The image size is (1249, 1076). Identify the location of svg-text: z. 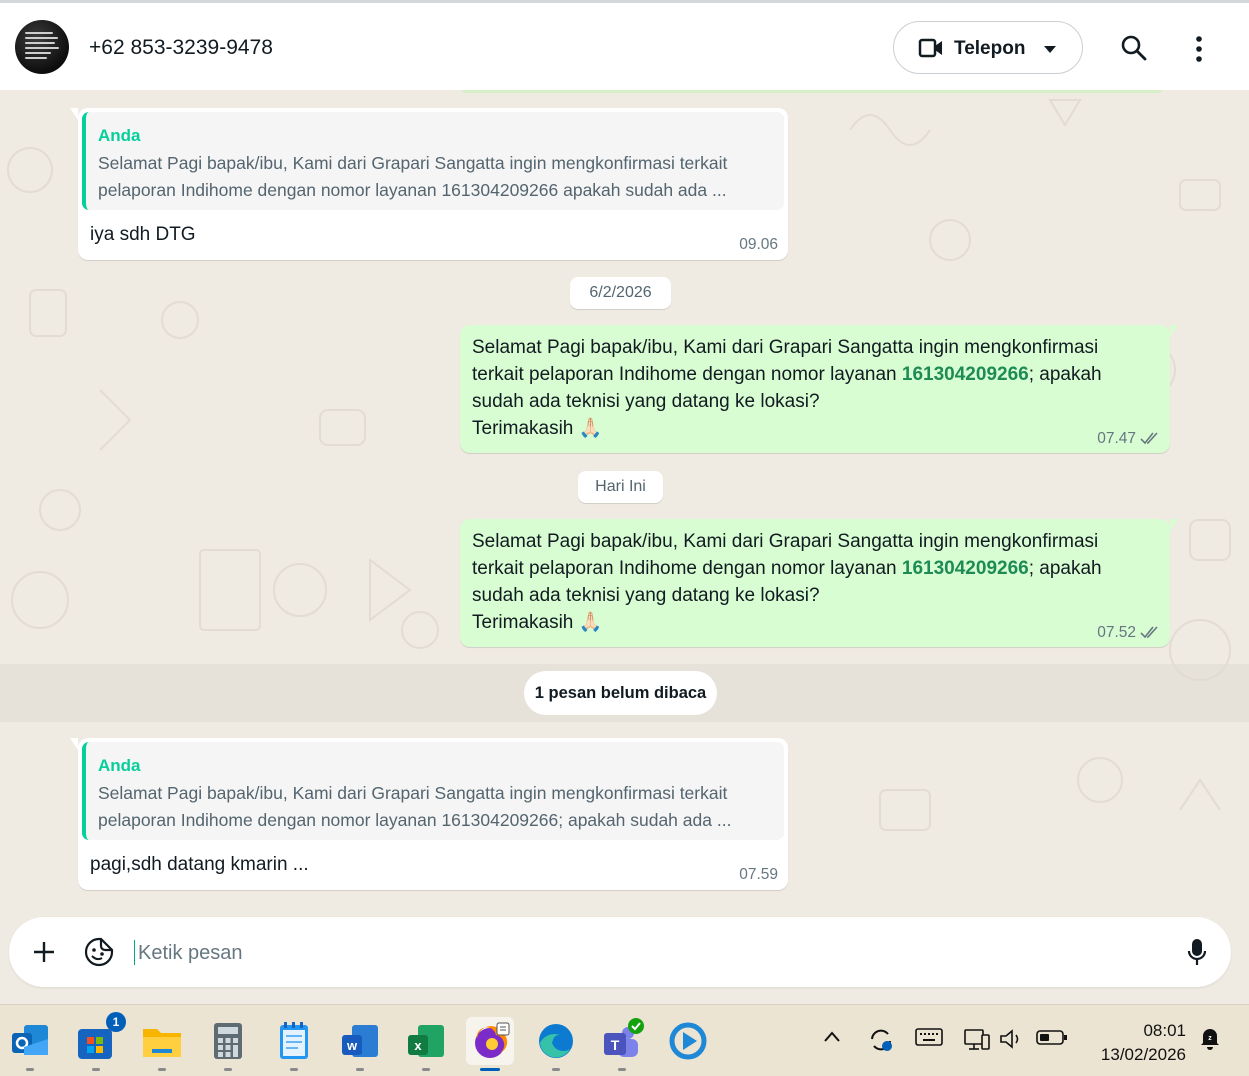
(1210, 1038).